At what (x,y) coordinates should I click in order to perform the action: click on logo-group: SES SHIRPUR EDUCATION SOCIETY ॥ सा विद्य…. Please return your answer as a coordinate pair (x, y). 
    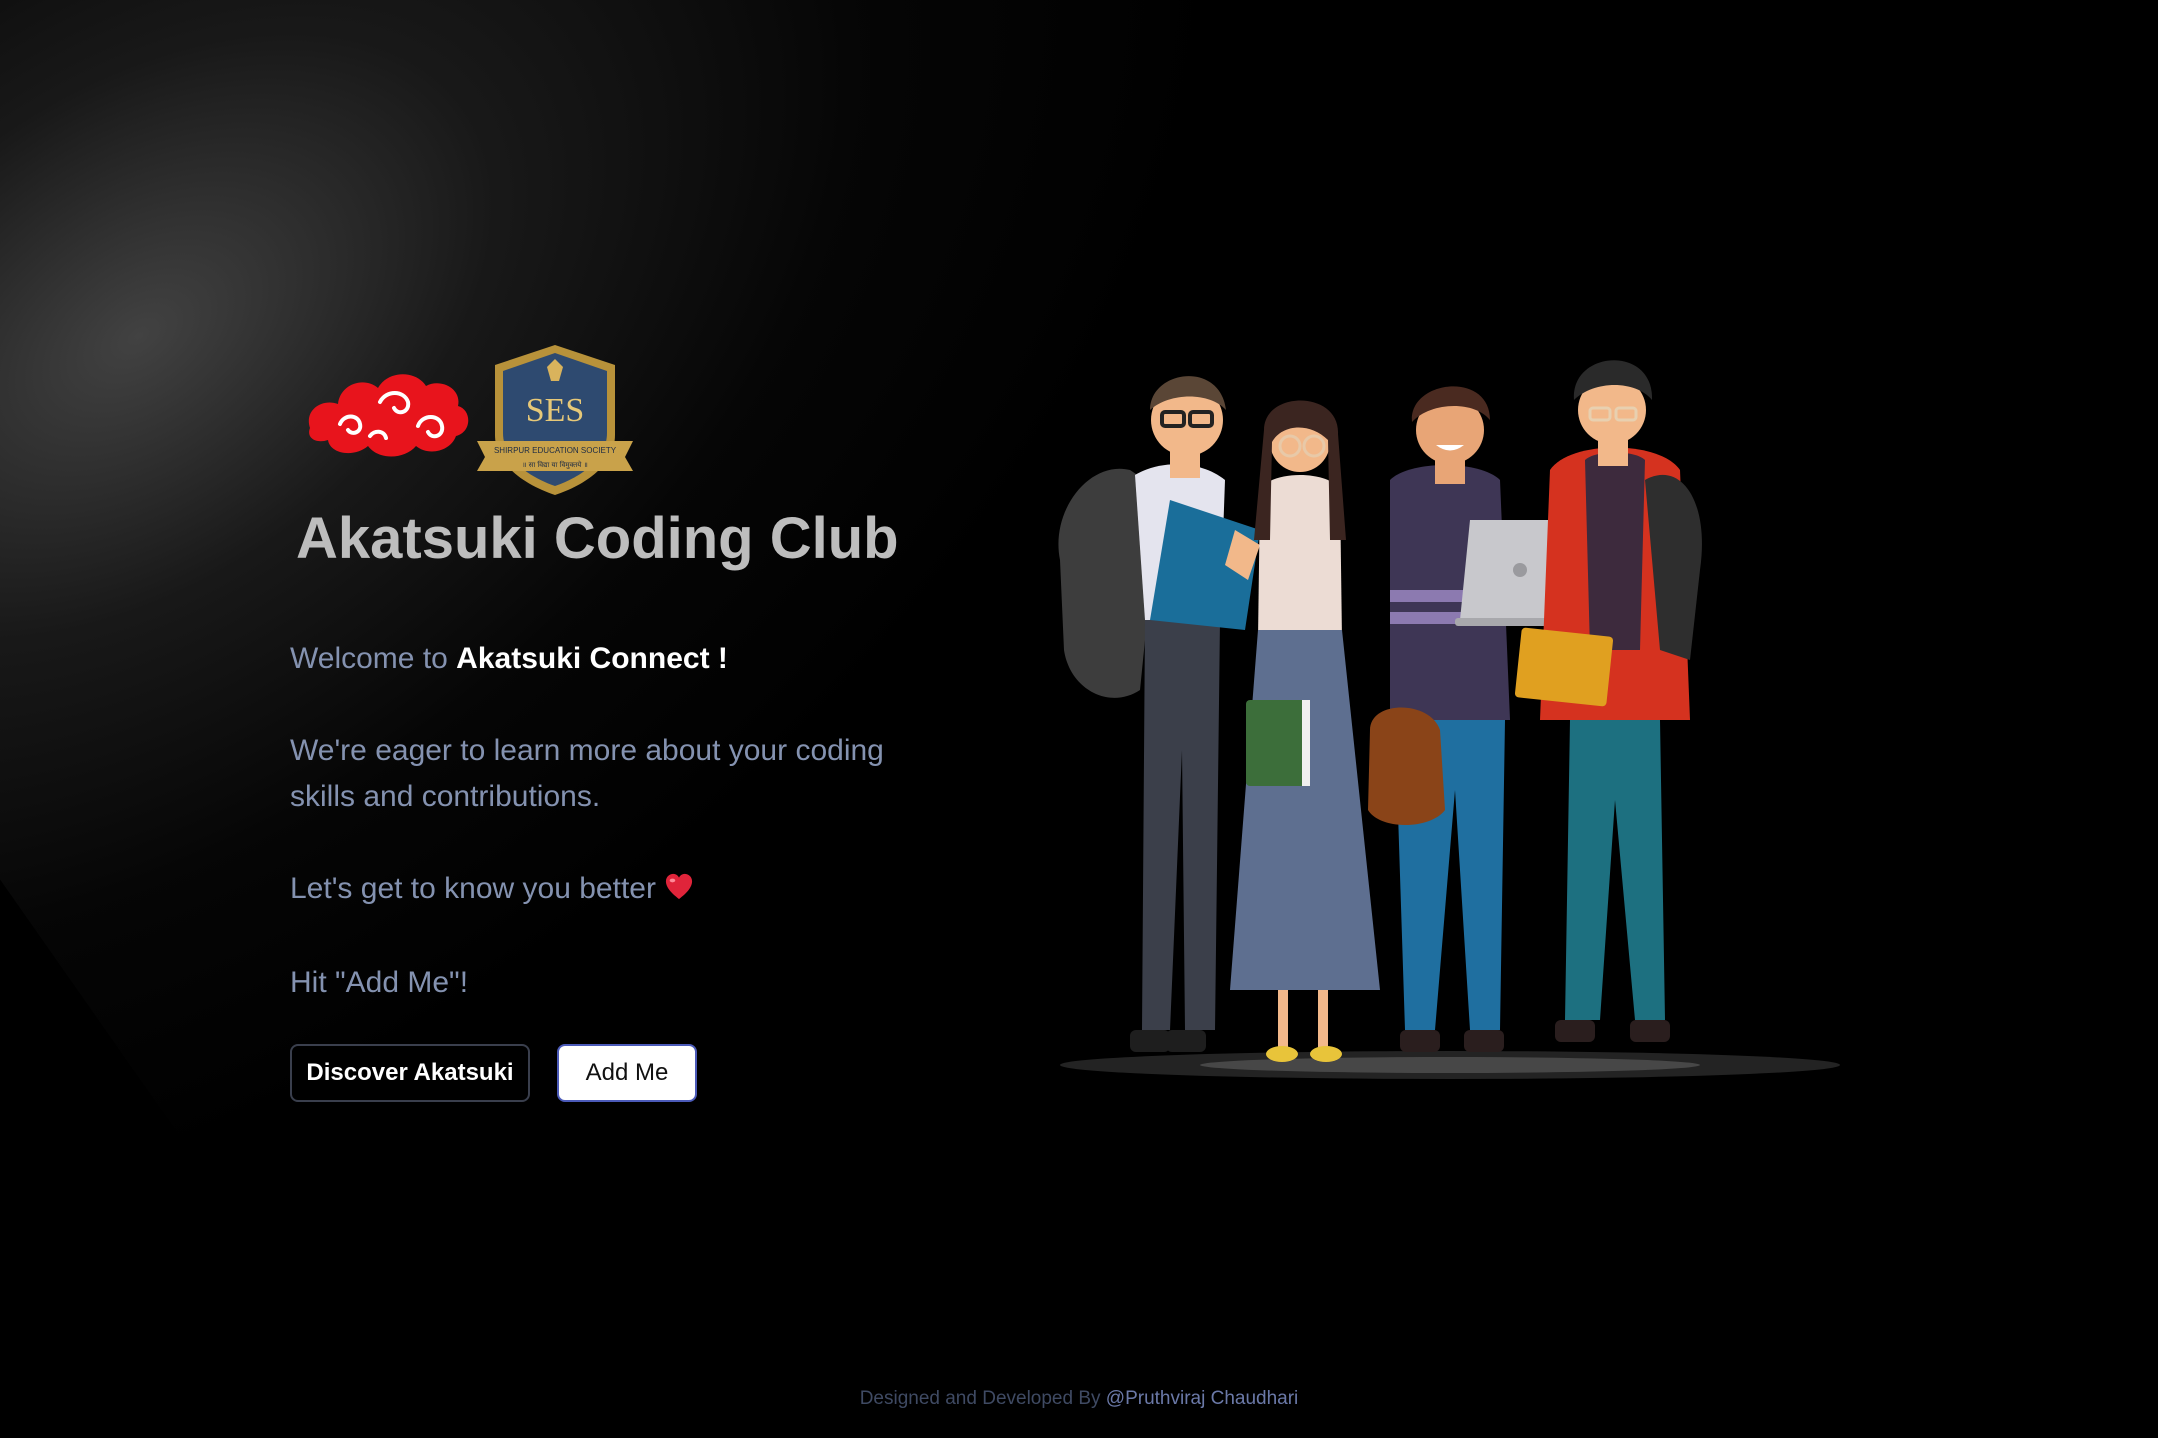
    Looking at the image, I should click on (470, 420).